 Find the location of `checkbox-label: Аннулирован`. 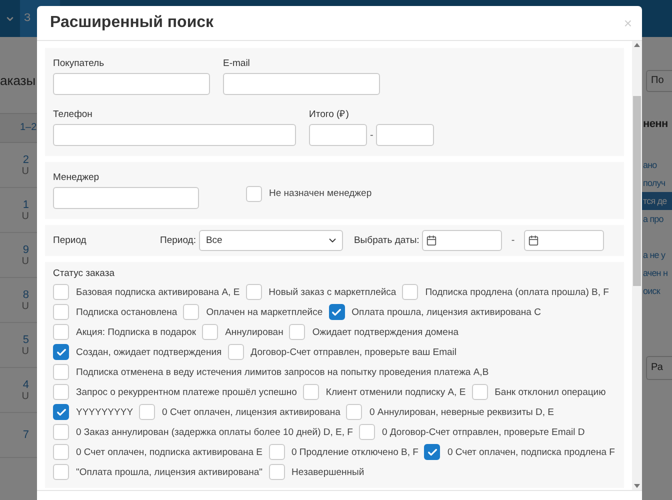

checkbox-label: Аннулирован is located at coordinates (254, 332).